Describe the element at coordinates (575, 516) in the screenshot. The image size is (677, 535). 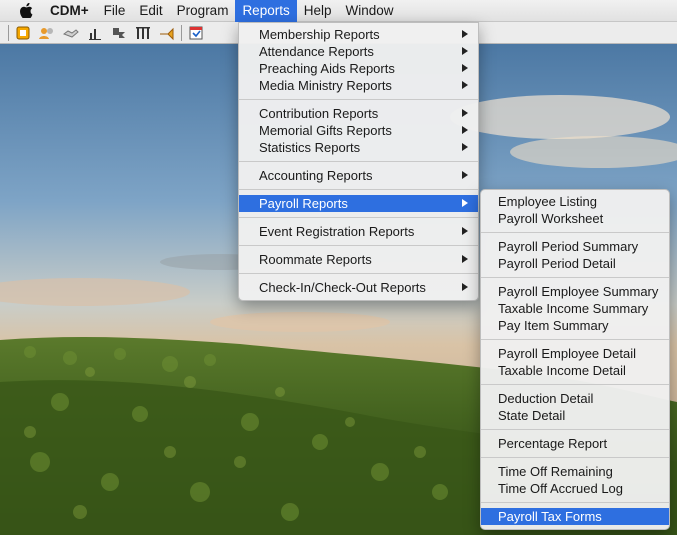
I see `menu-item-payroll-tax-forms: Payroll Tax Forms` at that location.